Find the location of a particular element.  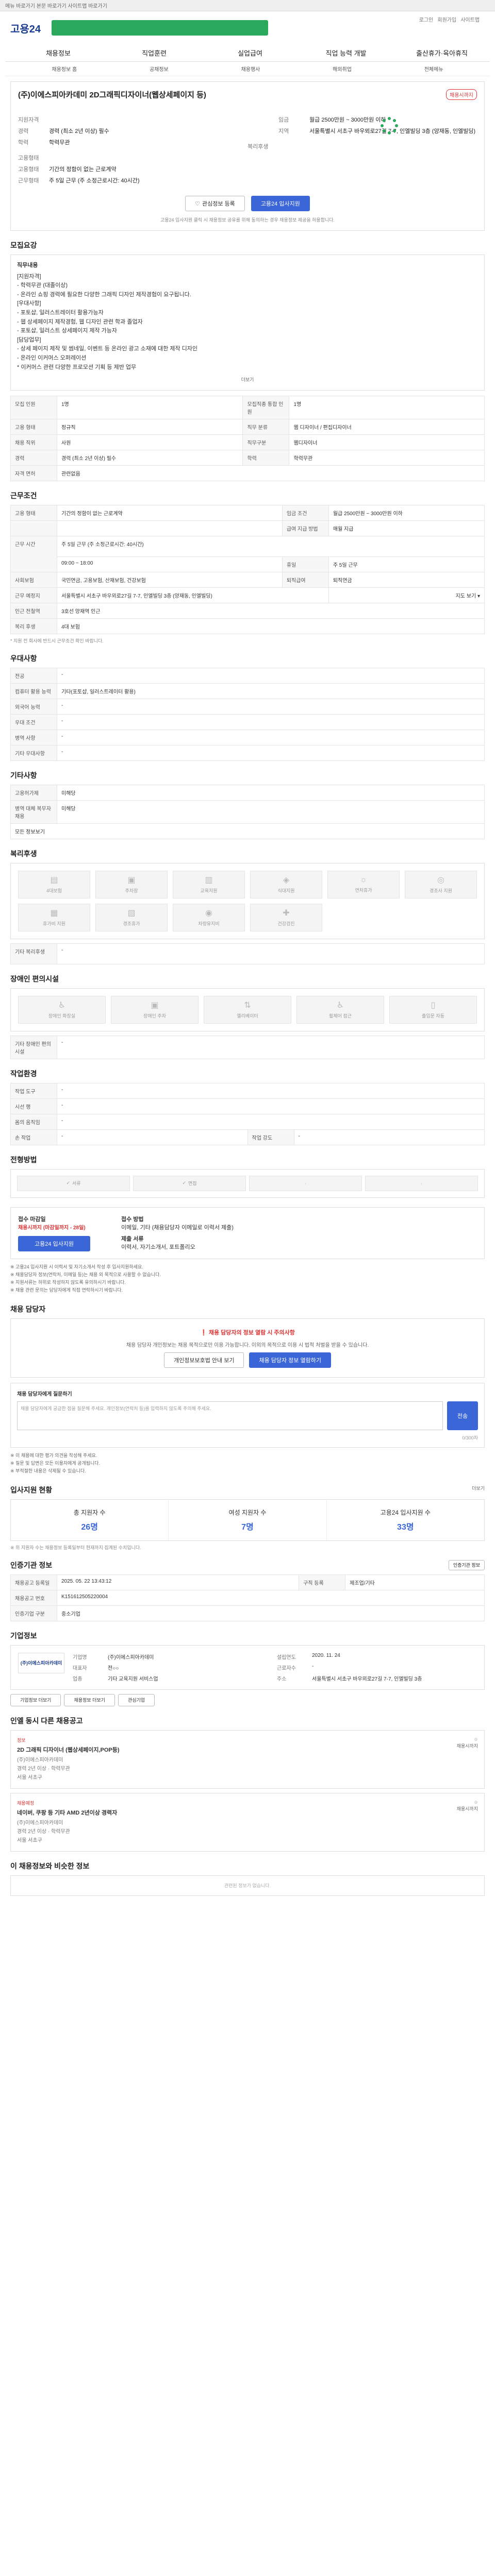

section-screening: 전형방법 ✓ 서류 ✓ 면접 › › is located at coordinates (247, 1176).